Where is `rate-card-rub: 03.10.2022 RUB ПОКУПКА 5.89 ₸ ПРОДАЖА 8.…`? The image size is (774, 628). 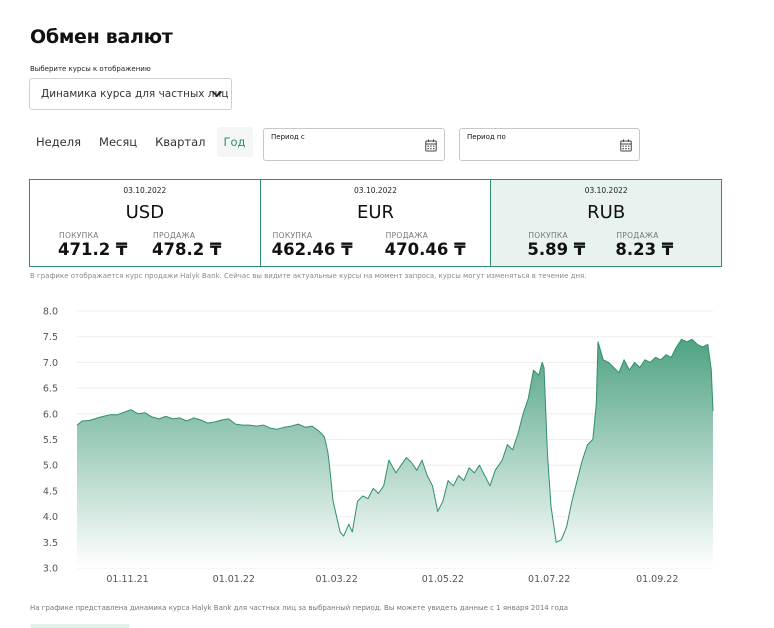 rate-card-rub: 03.10.2022 RUB ПОКУПКА 5.89 ₸ ПРОДАЖА 8.… is located at coordinates (606, 223).